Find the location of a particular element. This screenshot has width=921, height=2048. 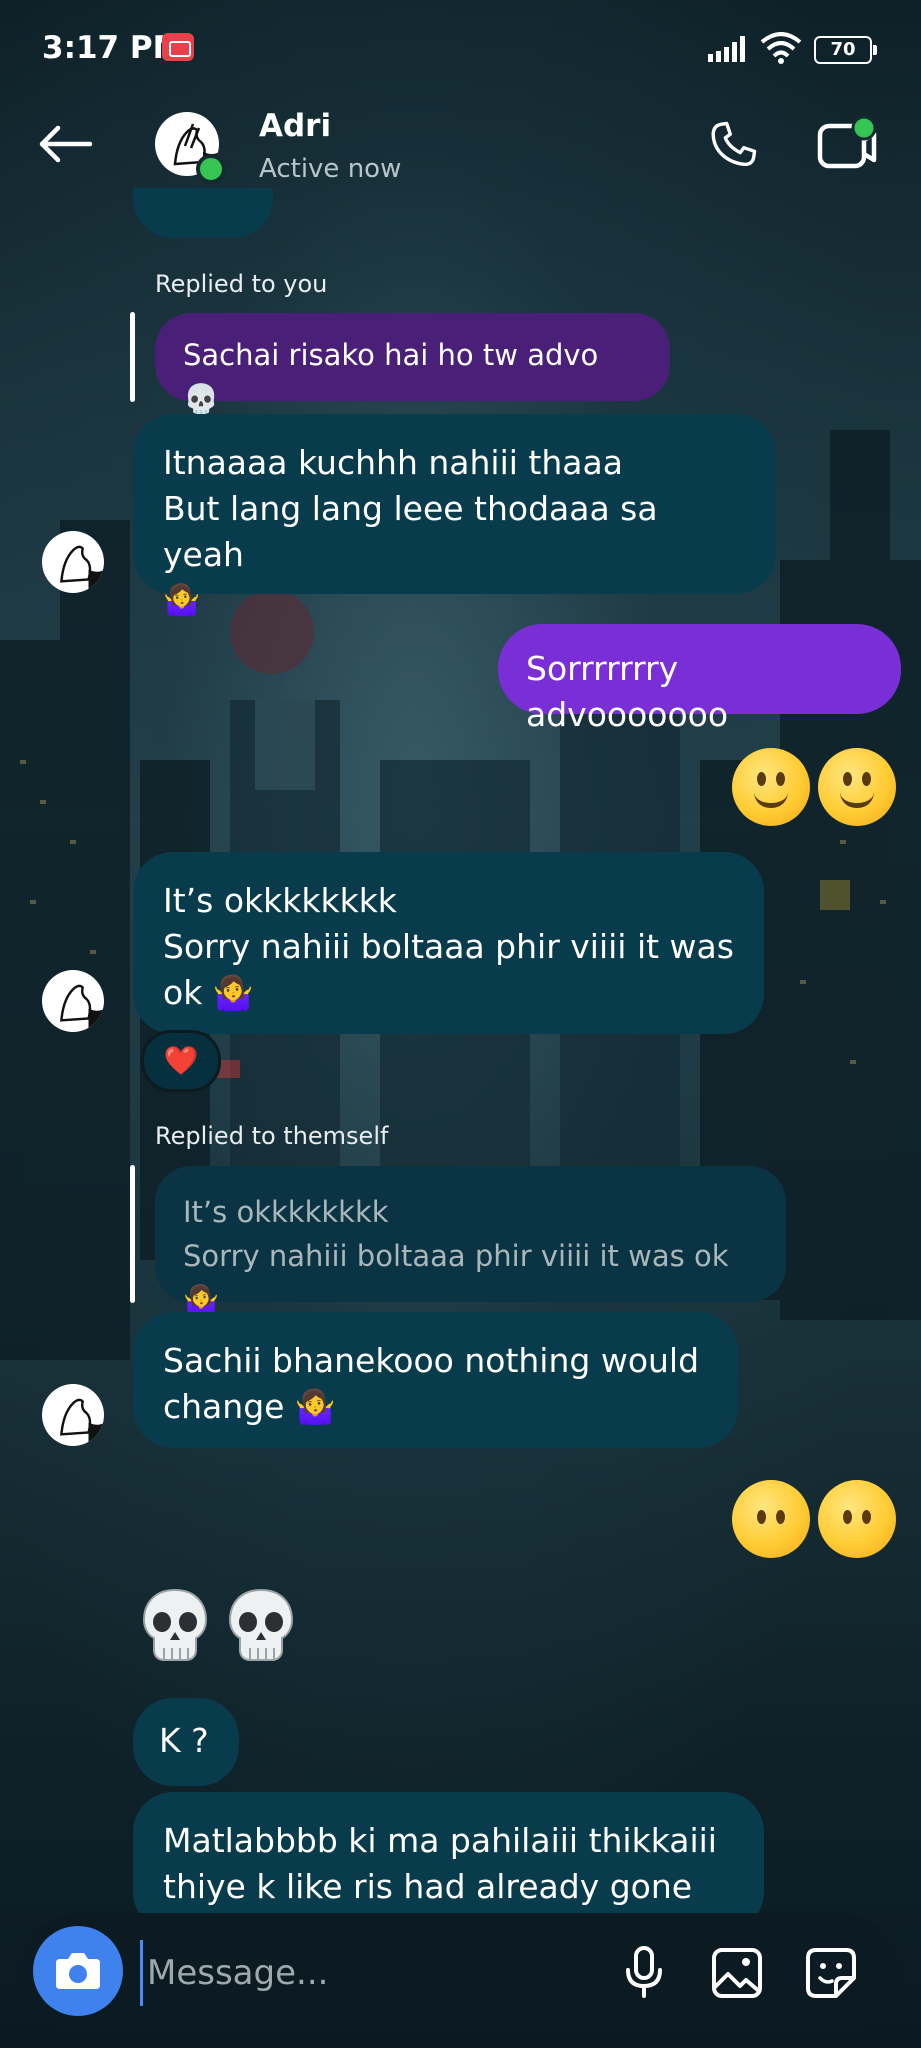

camera-button is located at coordinates (78, 1971).